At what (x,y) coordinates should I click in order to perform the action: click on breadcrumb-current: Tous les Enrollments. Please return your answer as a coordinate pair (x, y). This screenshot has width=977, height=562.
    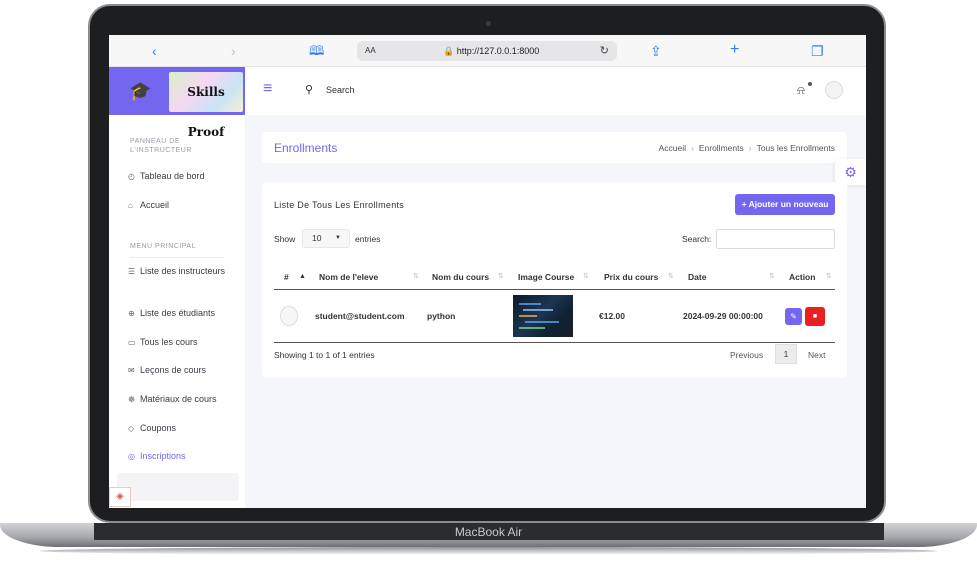
    Looking at the image, I should click on (795, 148).